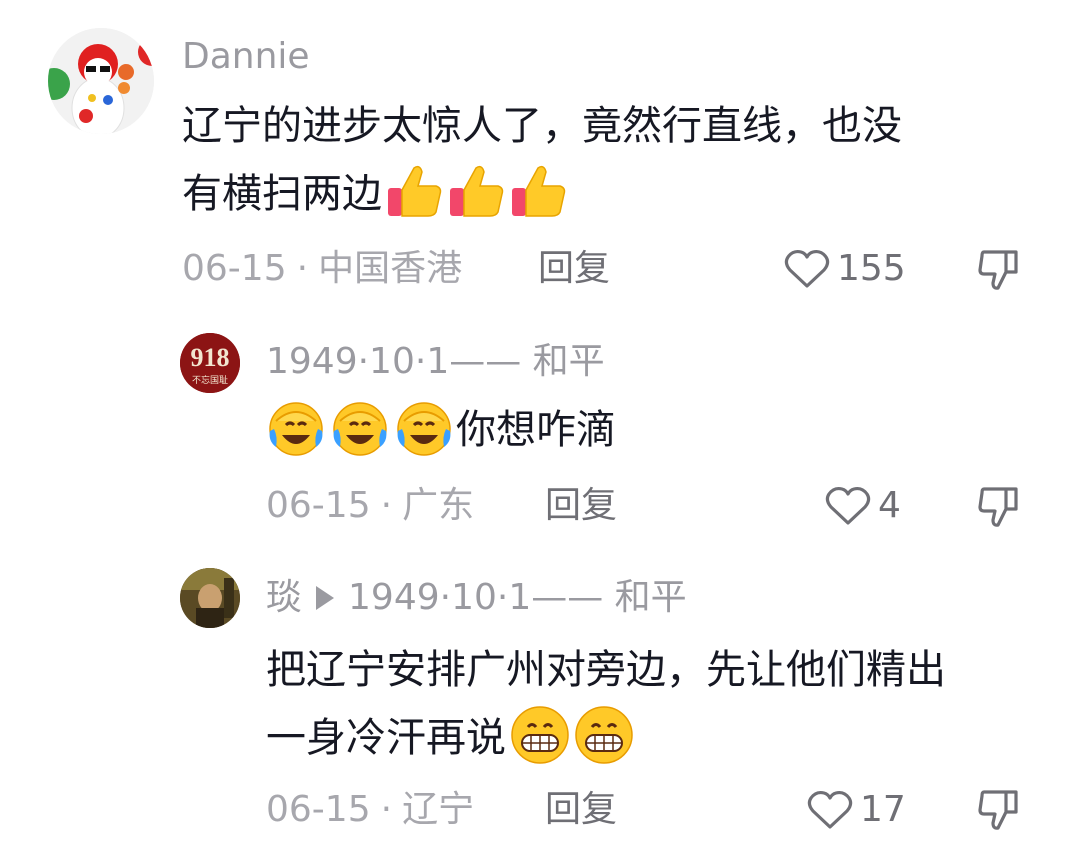 The width and height of the screenshot is (1080, 846). I want to click on thumbs-up-emoji-group, so click(477, 193).